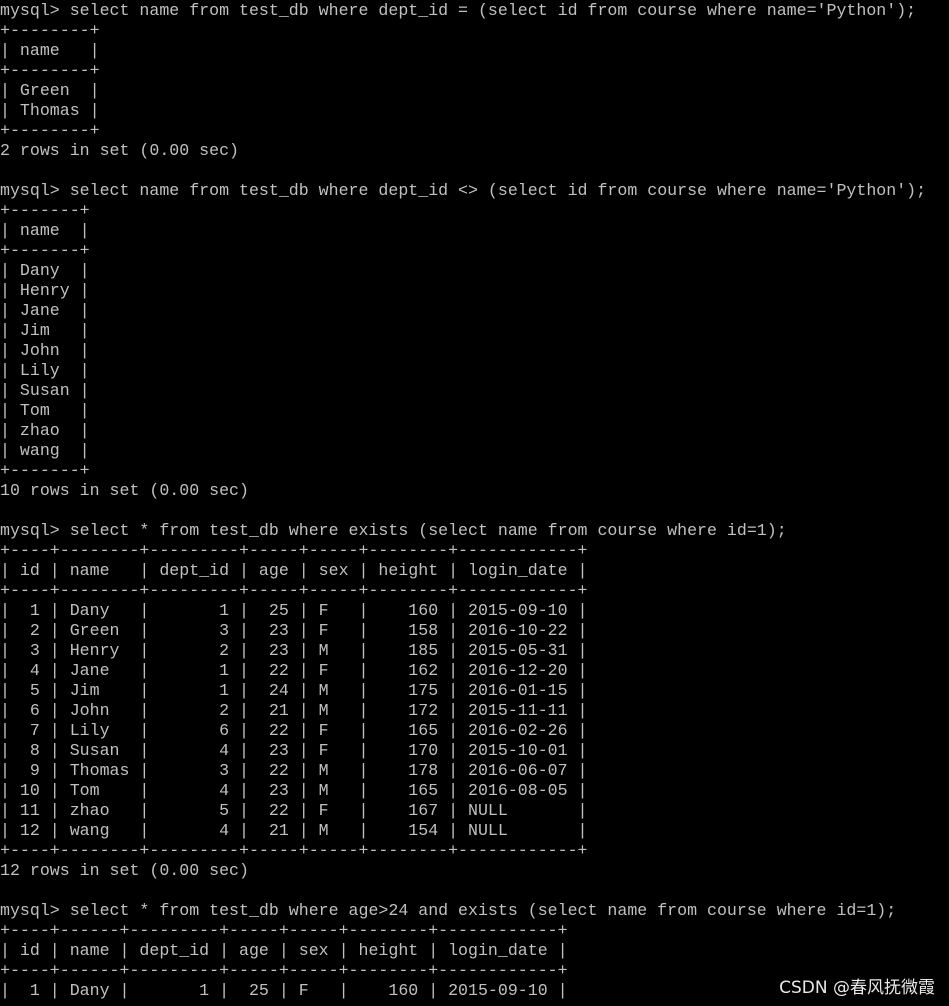  What do you see at coordinates (857, 988) in the screenshot?
I see `csdn-watermark: CSDN @春风抚微霞` at bounding box center [857, 988].